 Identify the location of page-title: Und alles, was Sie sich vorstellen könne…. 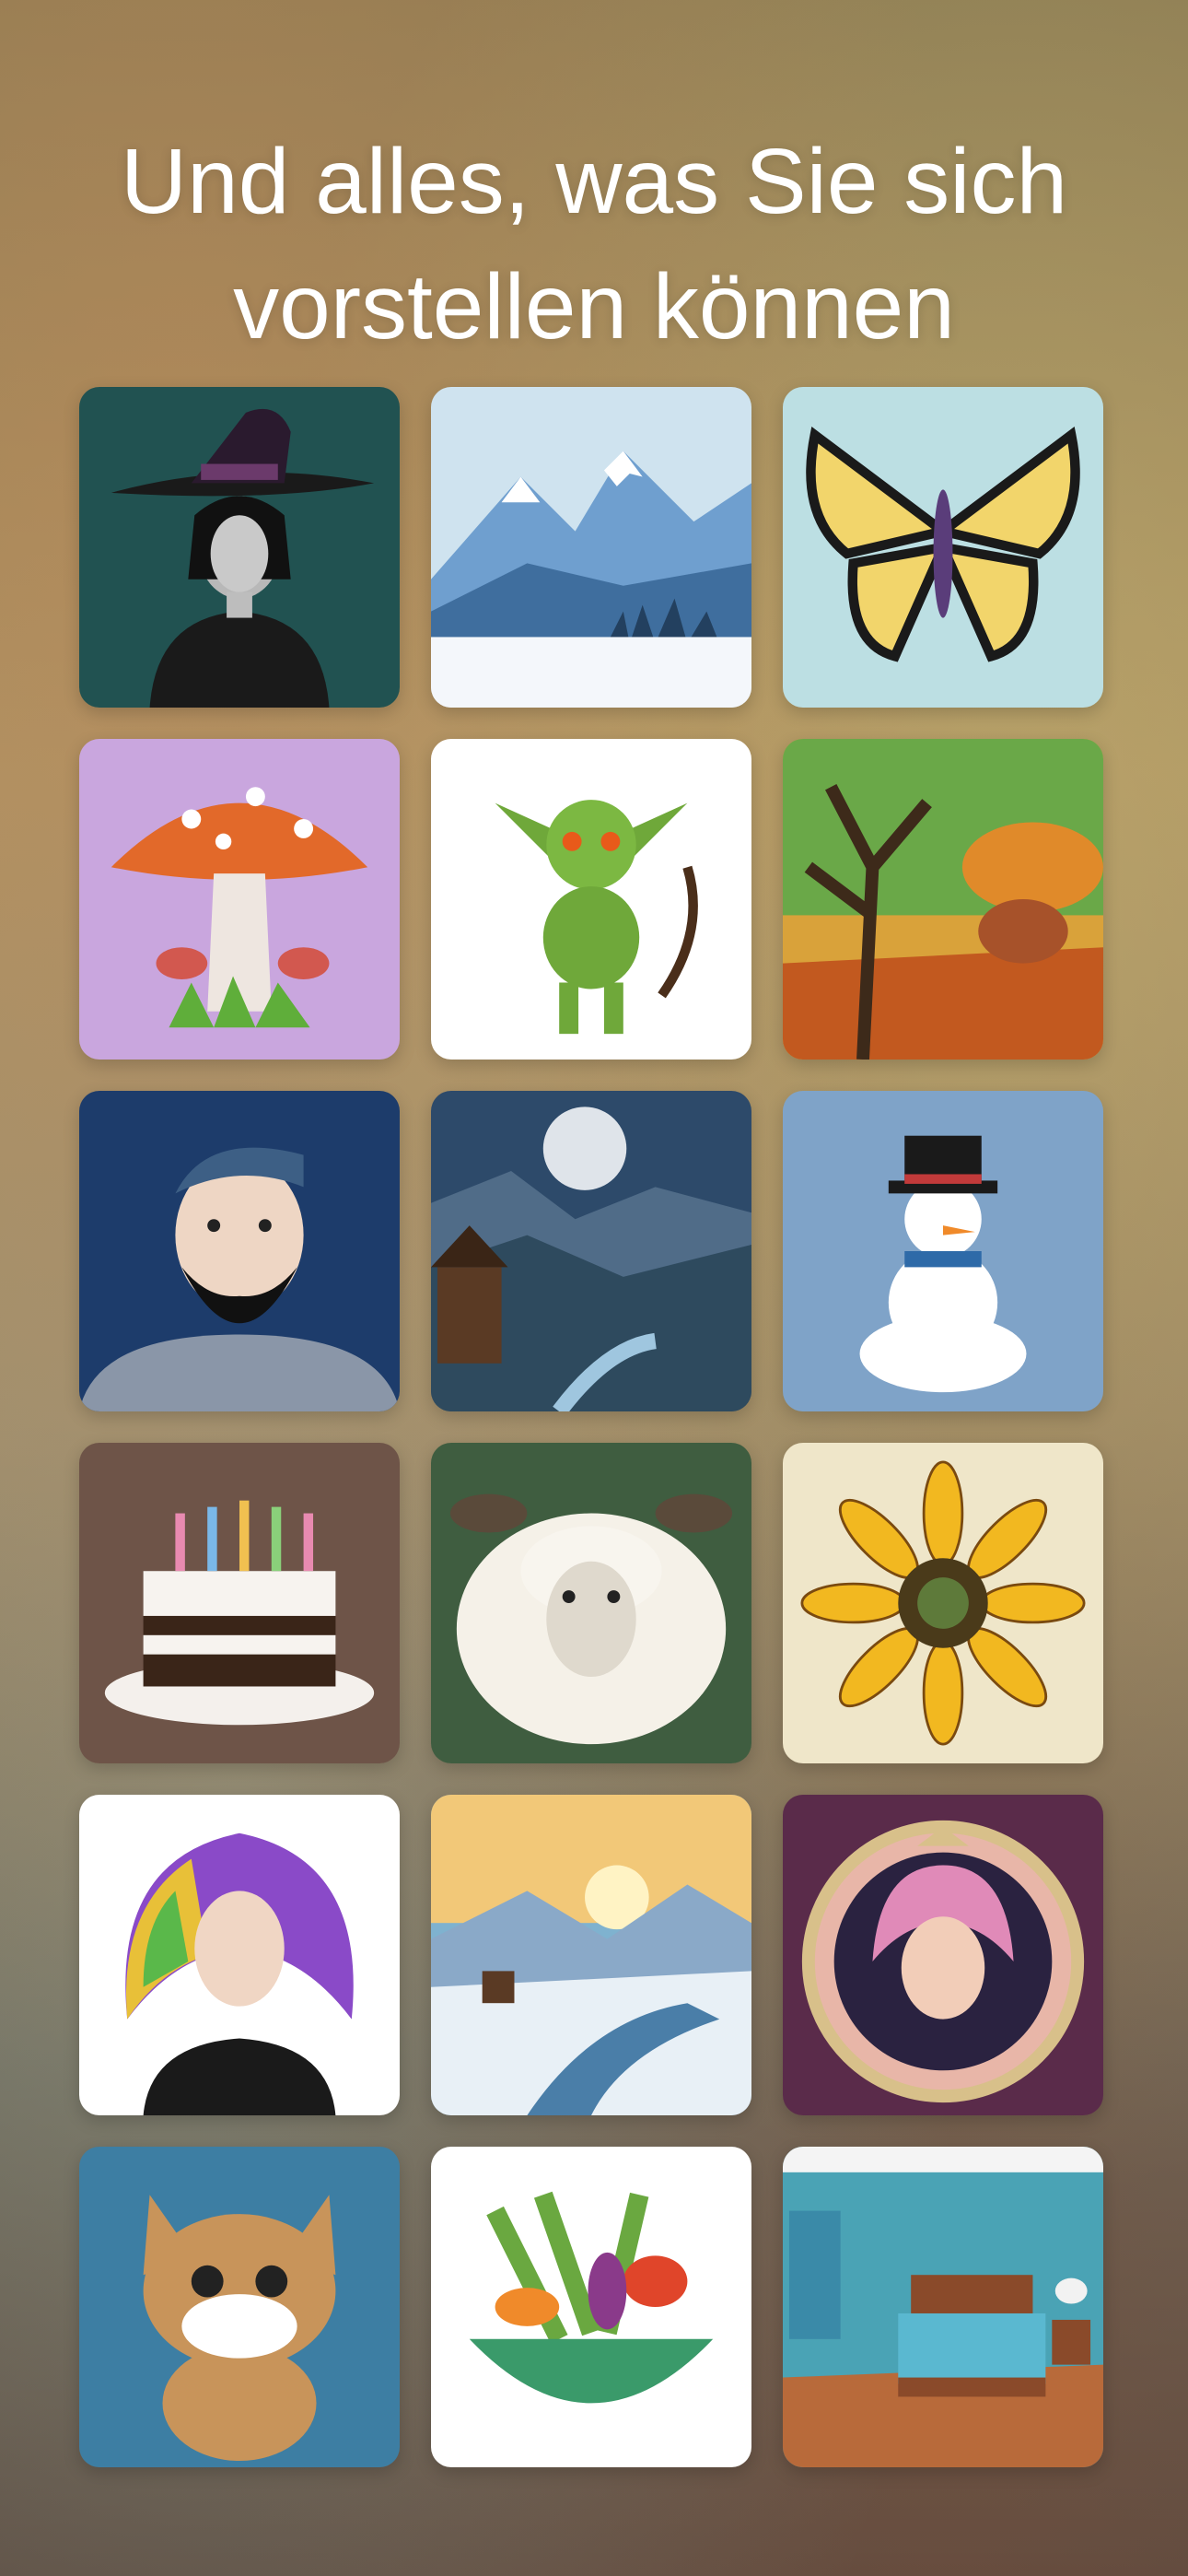
(594, 244).